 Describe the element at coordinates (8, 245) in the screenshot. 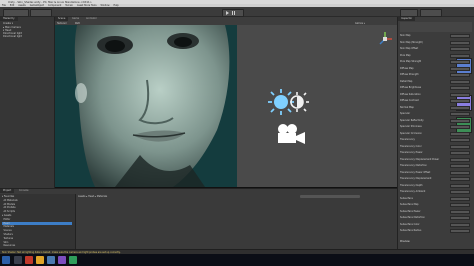

I see `project-tree-item: Resources` at that location.